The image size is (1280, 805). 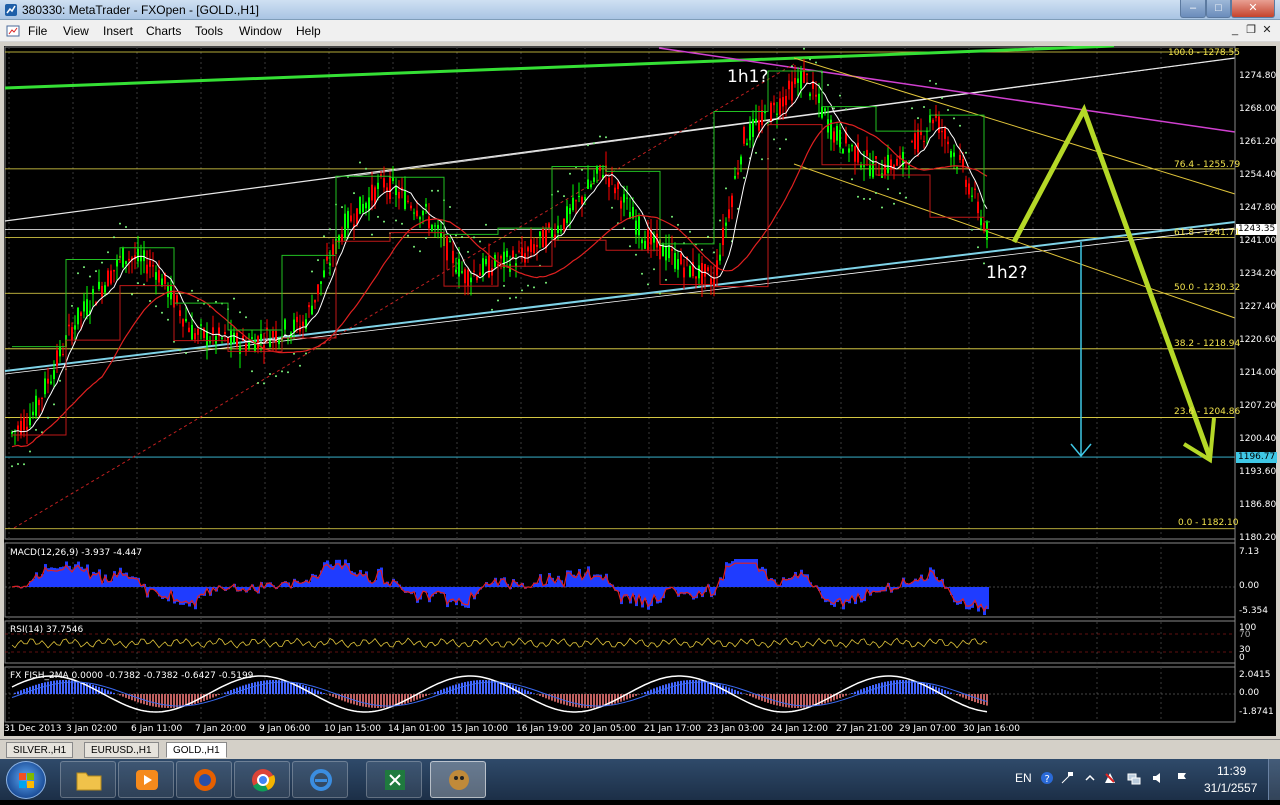 I want to click on start-button, so click(x=26, y=780).